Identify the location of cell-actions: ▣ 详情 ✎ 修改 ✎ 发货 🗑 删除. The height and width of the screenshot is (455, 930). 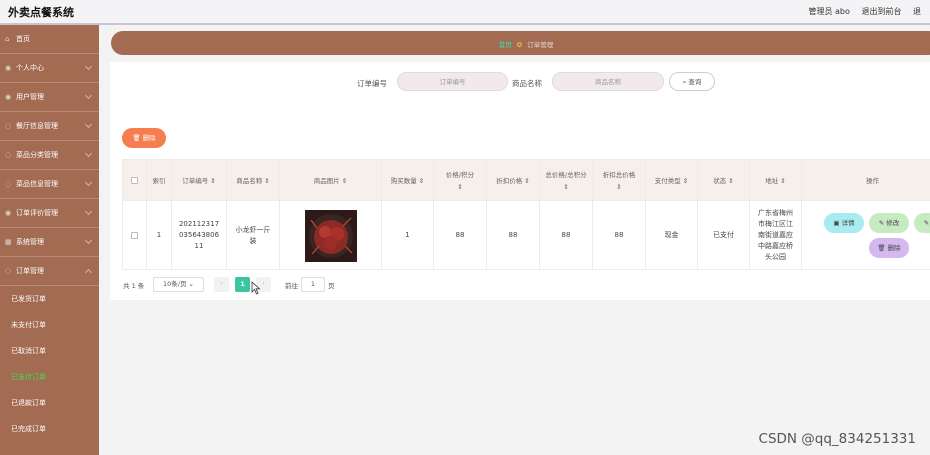
(866, 235).